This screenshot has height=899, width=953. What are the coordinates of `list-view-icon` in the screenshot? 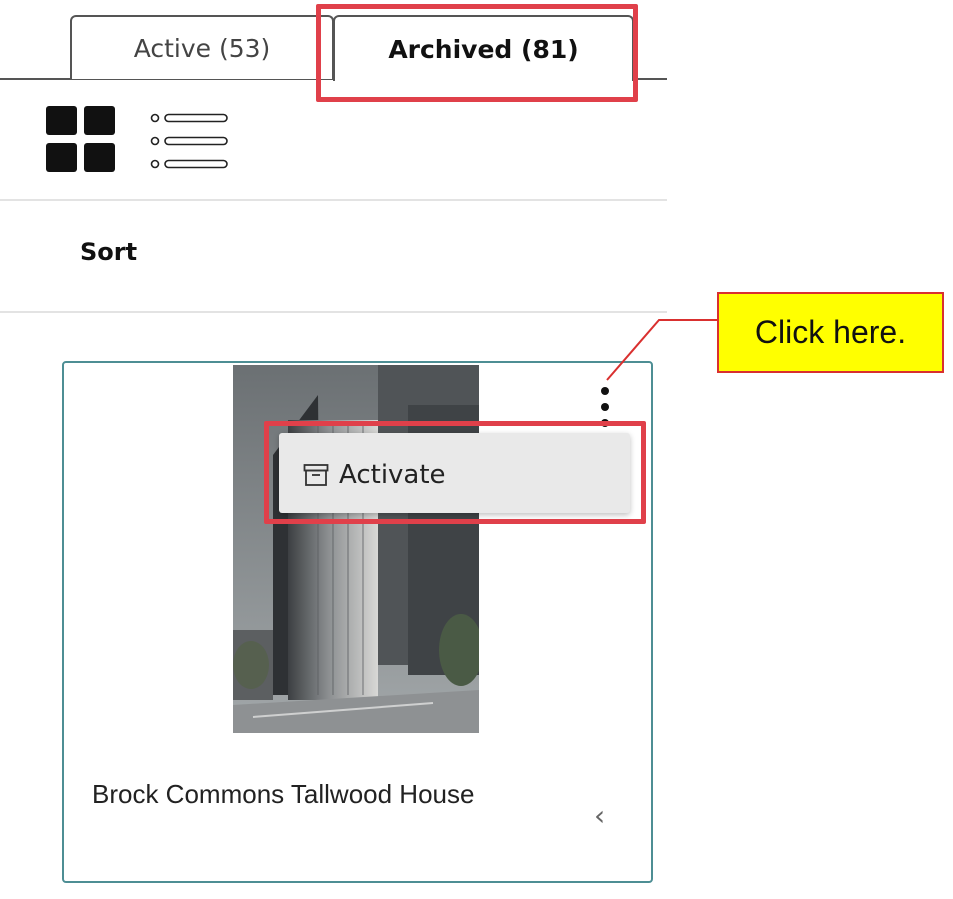 It's located at (190, 142).